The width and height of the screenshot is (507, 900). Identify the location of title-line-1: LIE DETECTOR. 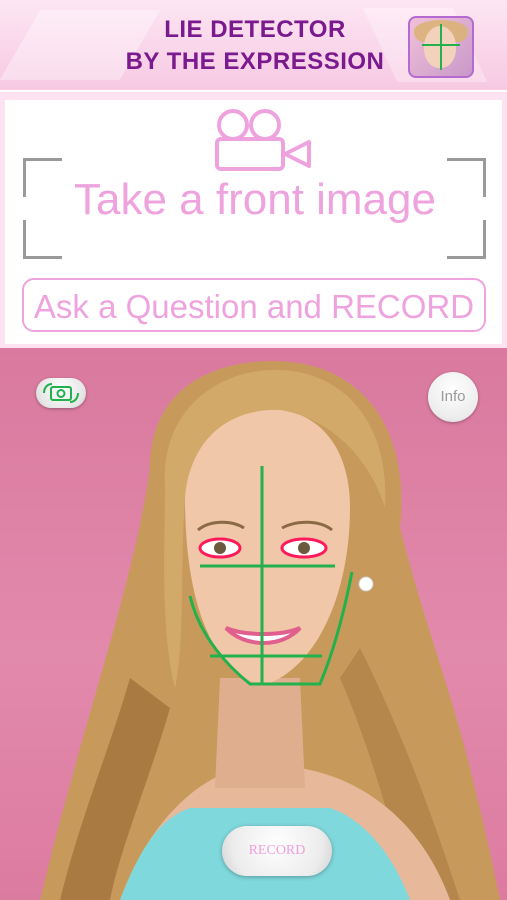
(255, 29).